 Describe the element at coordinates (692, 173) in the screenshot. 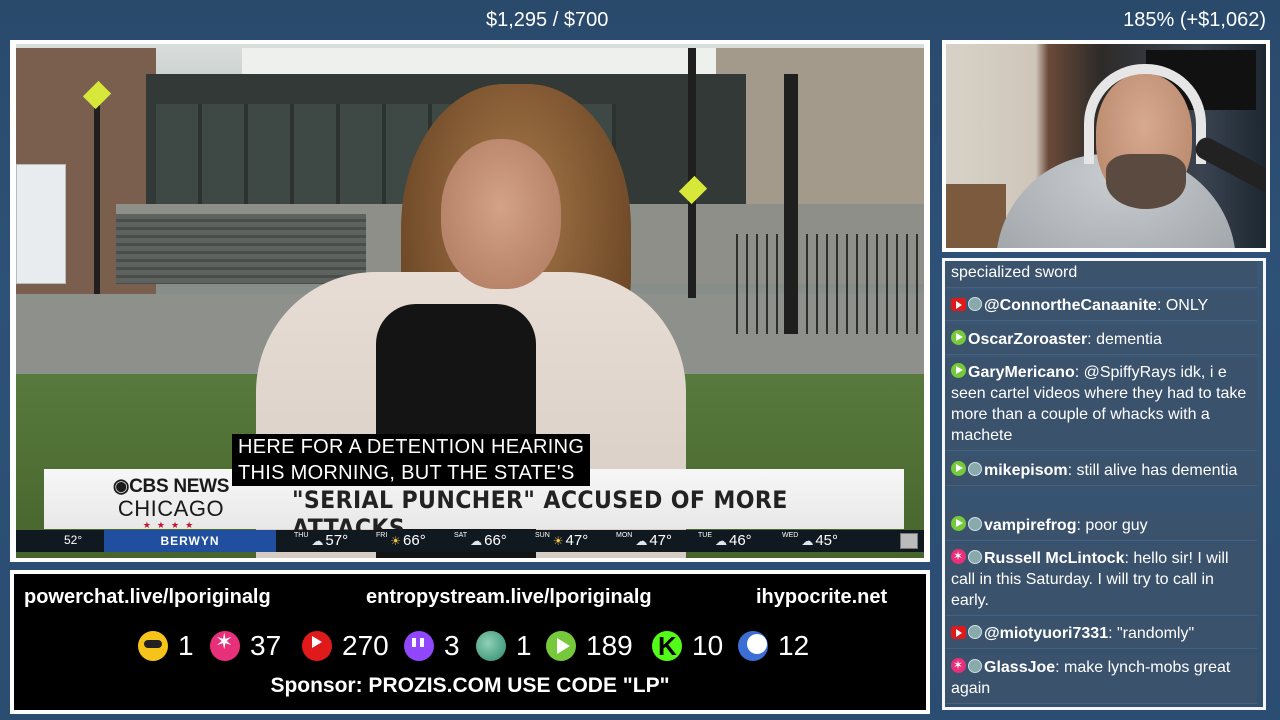

I see `light-pole` at that location.